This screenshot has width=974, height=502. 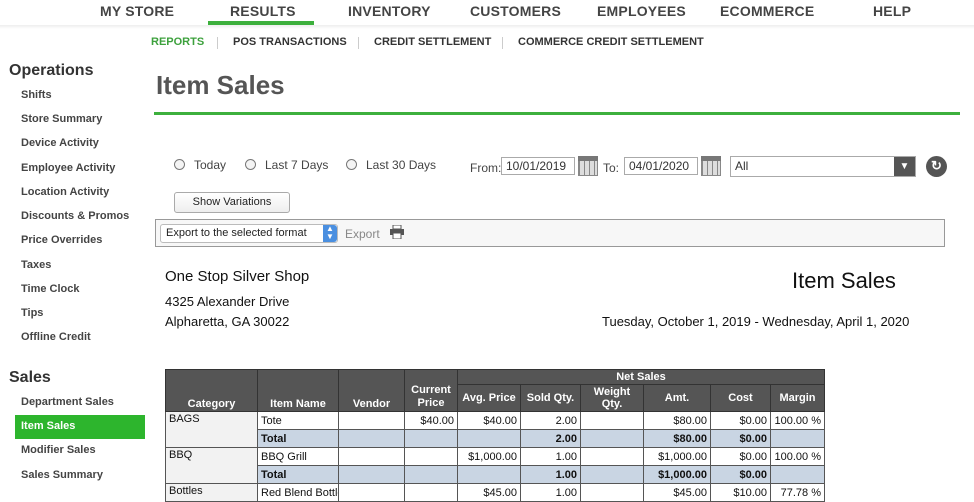 What do you see at coordinates (61, 240) in the screenshot?
I see `sidebar-item-price-overrides: Price Overrides` at bounding box center [61, 240].